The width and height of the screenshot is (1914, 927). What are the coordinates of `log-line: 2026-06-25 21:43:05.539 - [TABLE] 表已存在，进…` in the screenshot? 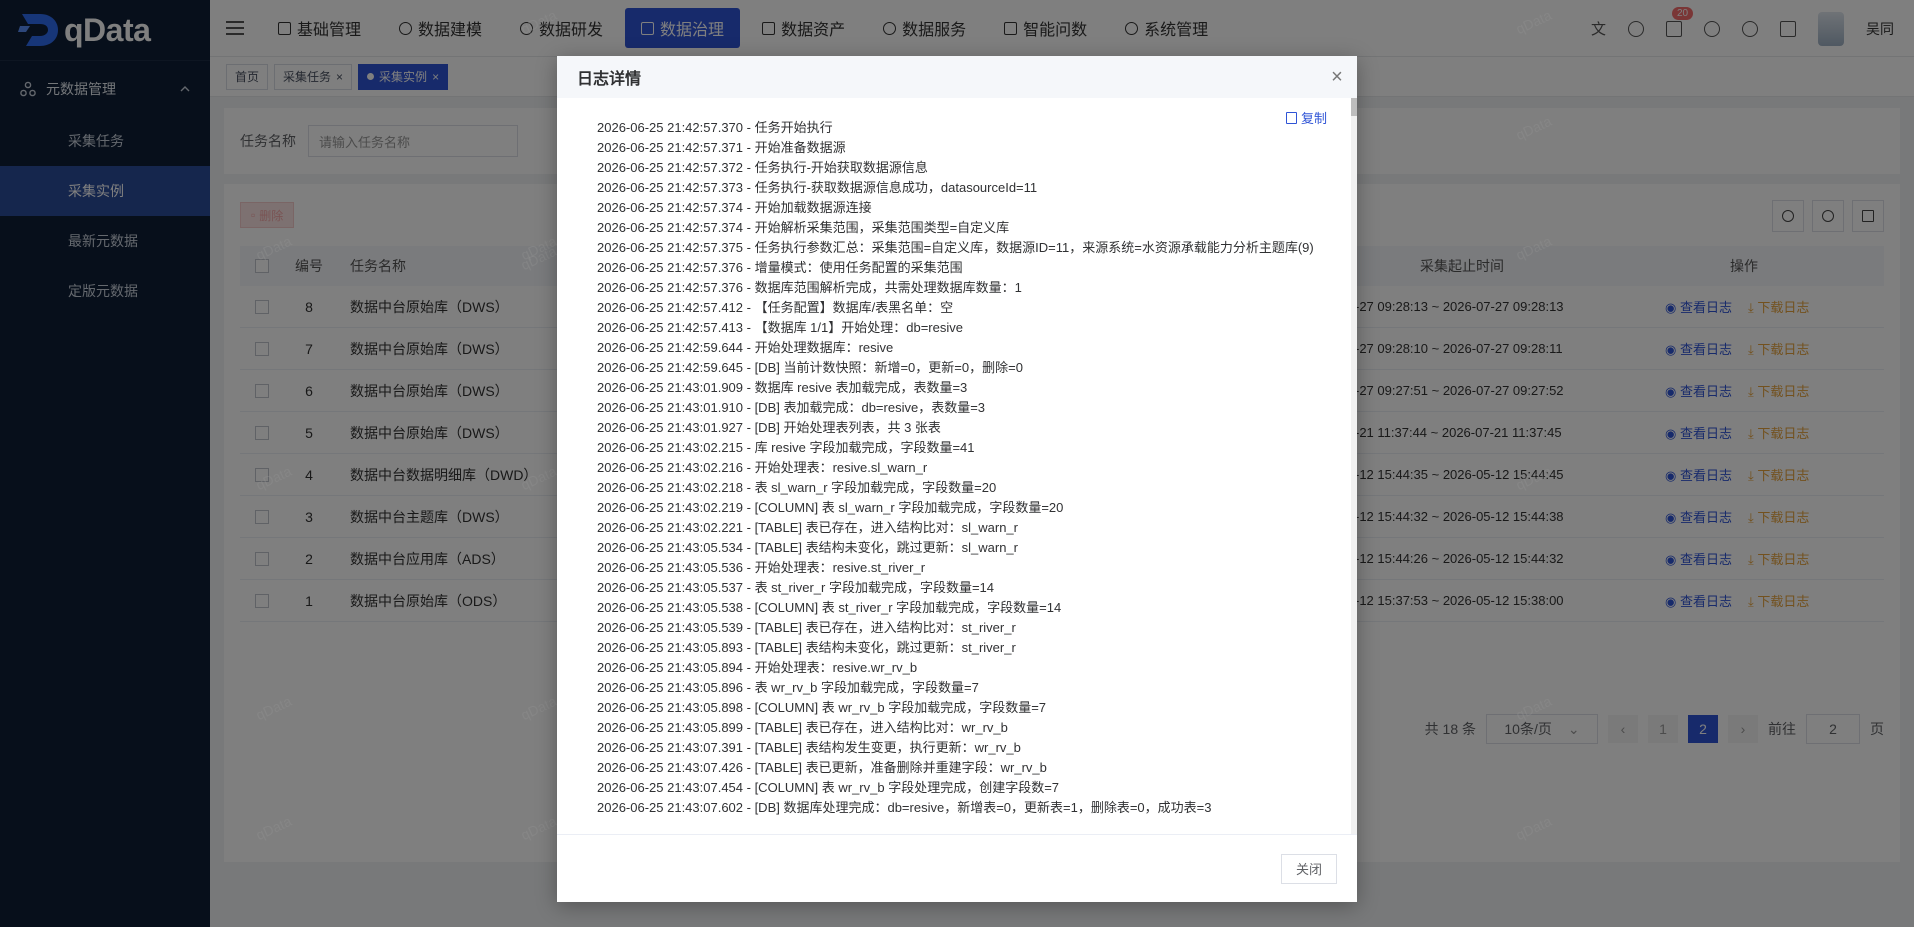 It's located at (806, 627).